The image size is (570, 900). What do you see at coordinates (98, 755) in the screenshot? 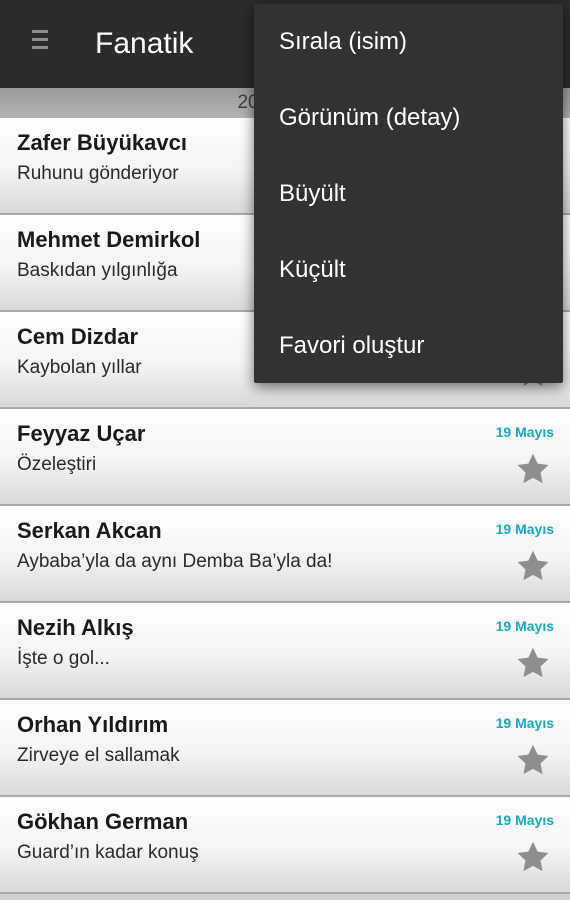
I see `column-title: Zirveye el sallamak` at bounding box center [98, 755].